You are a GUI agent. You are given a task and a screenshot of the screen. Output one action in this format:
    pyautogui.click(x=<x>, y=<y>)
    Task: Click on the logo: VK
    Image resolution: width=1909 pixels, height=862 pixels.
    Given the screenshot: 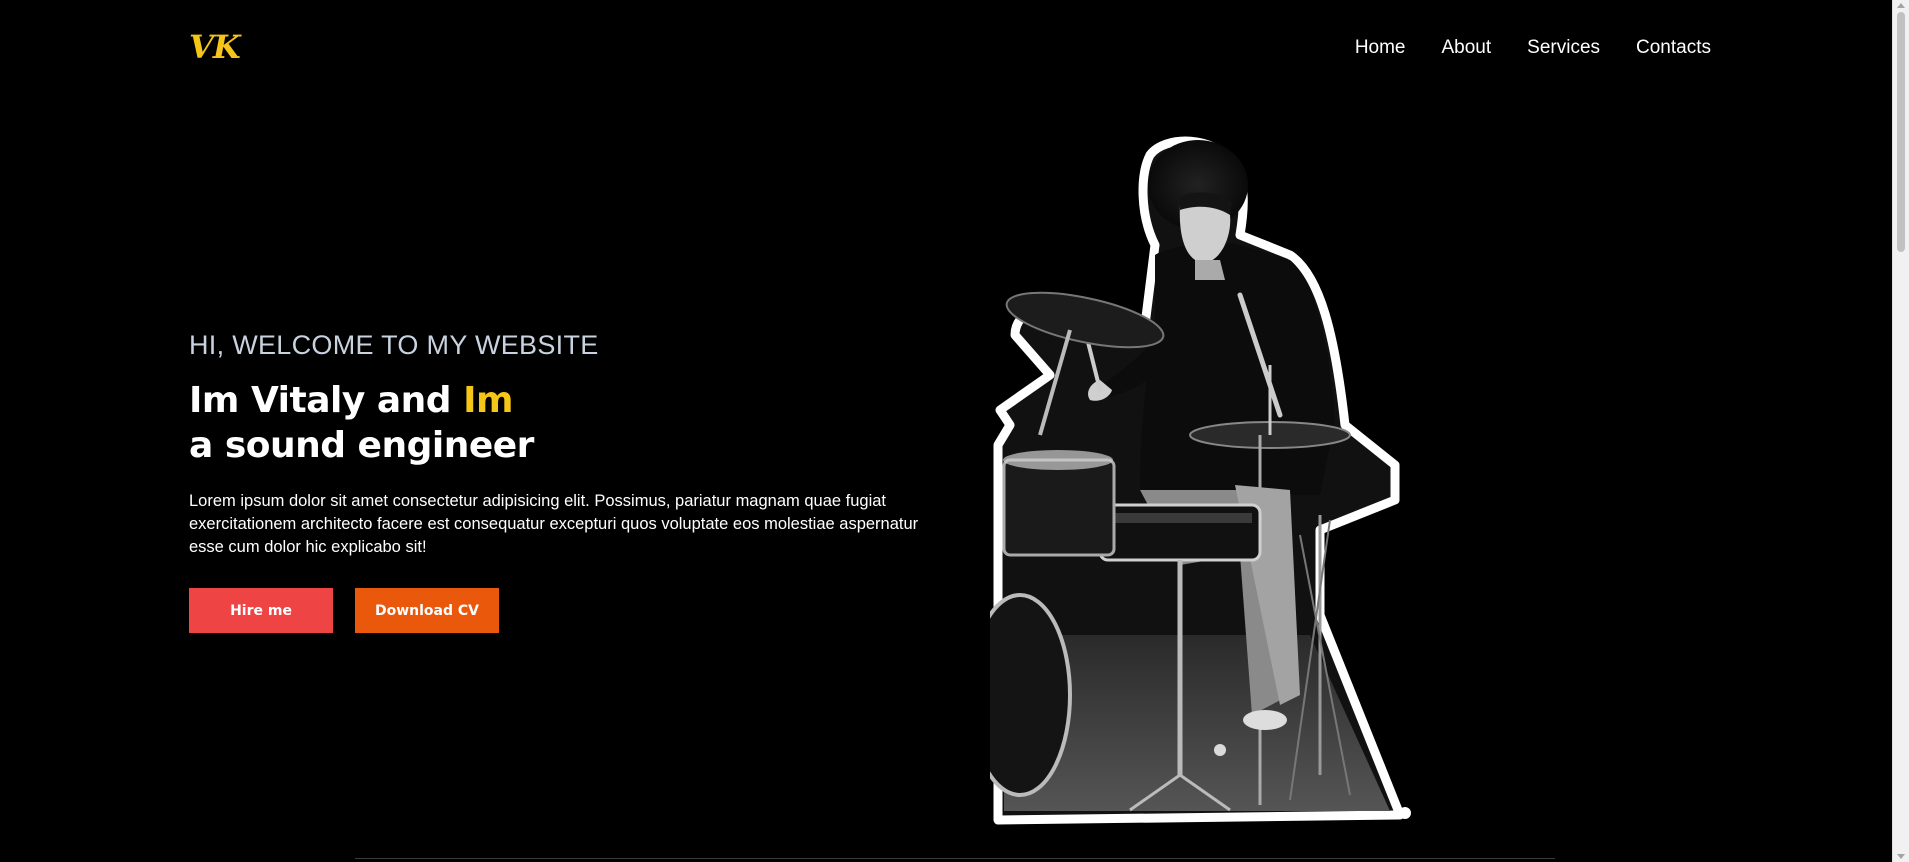 What is the action you would take?
    pyautogui.click(x=215, y=47)
    